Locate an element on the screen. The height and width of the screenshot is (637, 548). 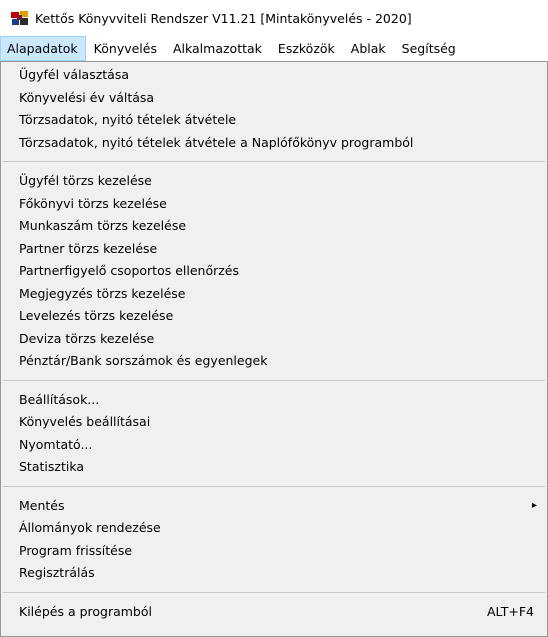
shortcut-label: ALT+F4 is located at coordinates (510, 611).